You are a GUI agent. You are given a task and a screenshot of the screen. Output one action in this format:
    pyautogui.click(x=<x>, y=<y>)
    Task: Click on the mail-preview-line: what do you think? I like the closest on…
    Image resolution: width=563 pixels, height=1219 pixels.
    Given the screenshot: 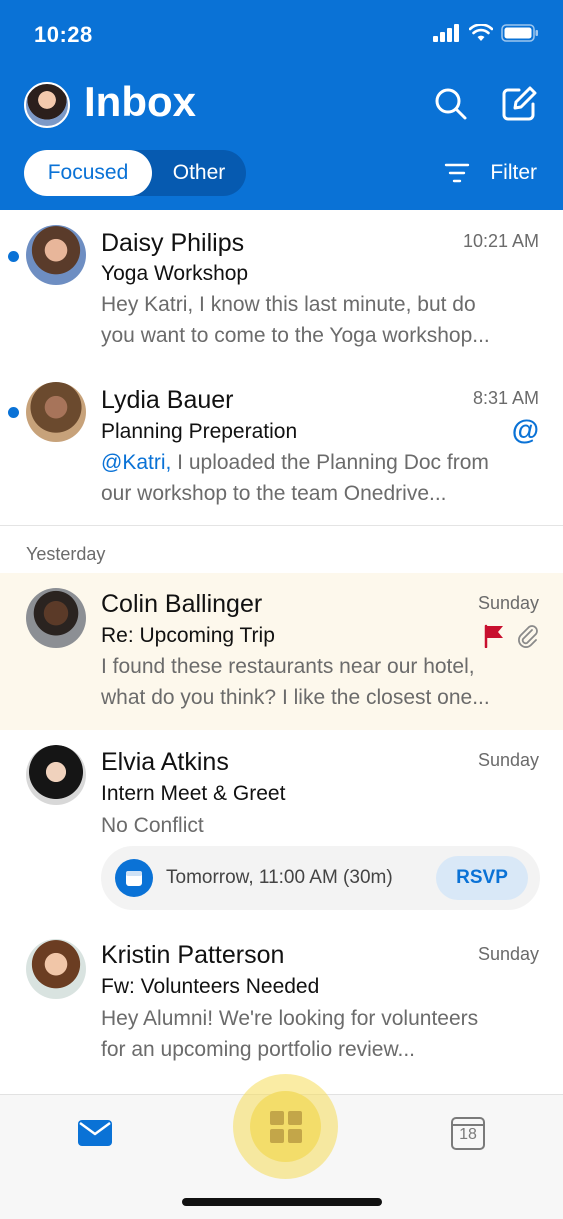 What is the action you would take?
    pyautogui.click(x=295, y=697)
    